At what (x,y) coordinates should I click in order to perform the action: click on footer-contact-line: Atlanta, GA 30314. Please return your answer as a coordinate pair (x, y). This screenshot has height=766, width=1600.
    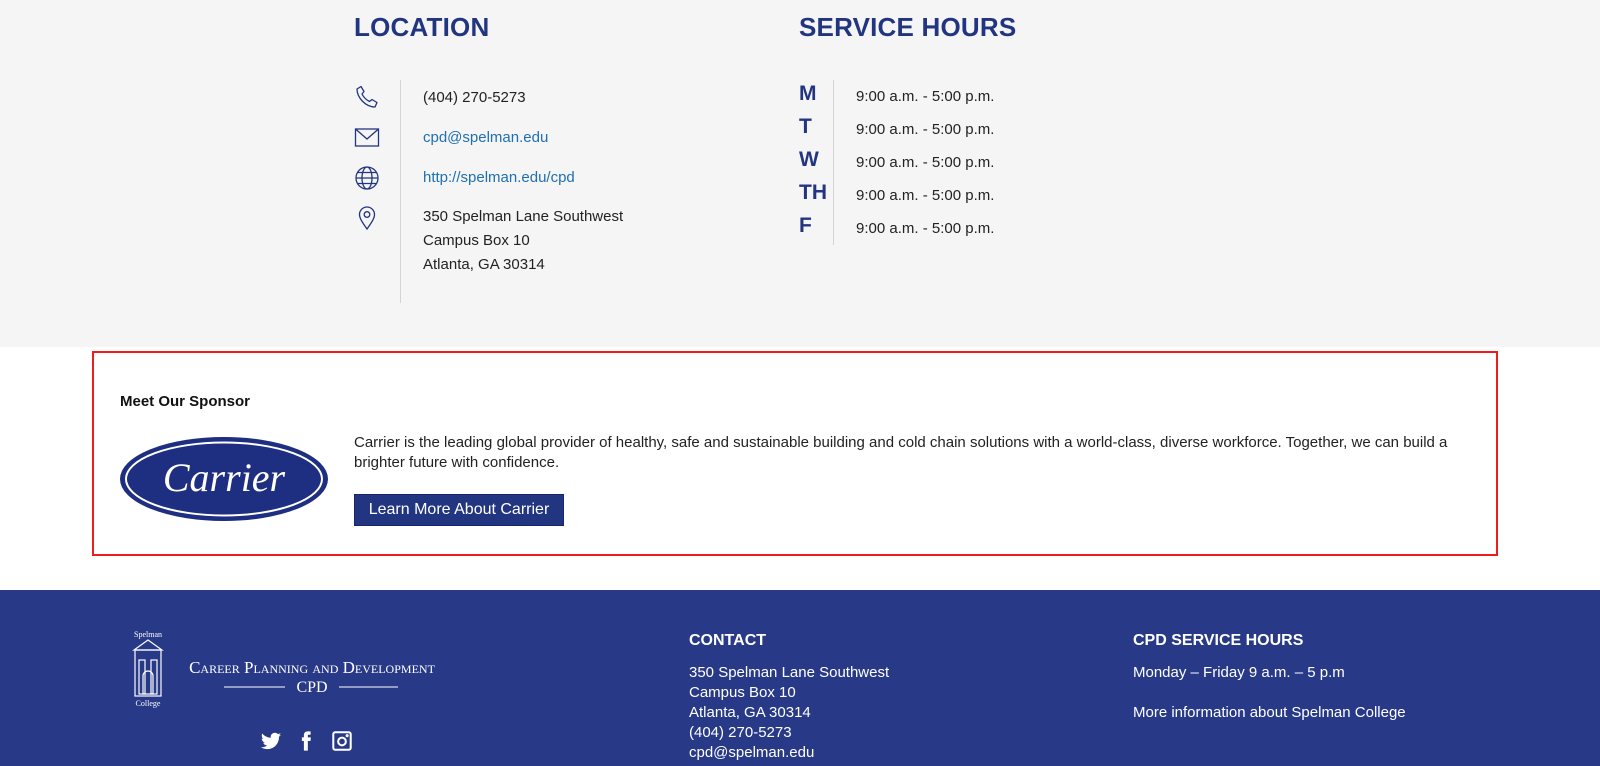
    Looking at the image, I should click on (750, 712).